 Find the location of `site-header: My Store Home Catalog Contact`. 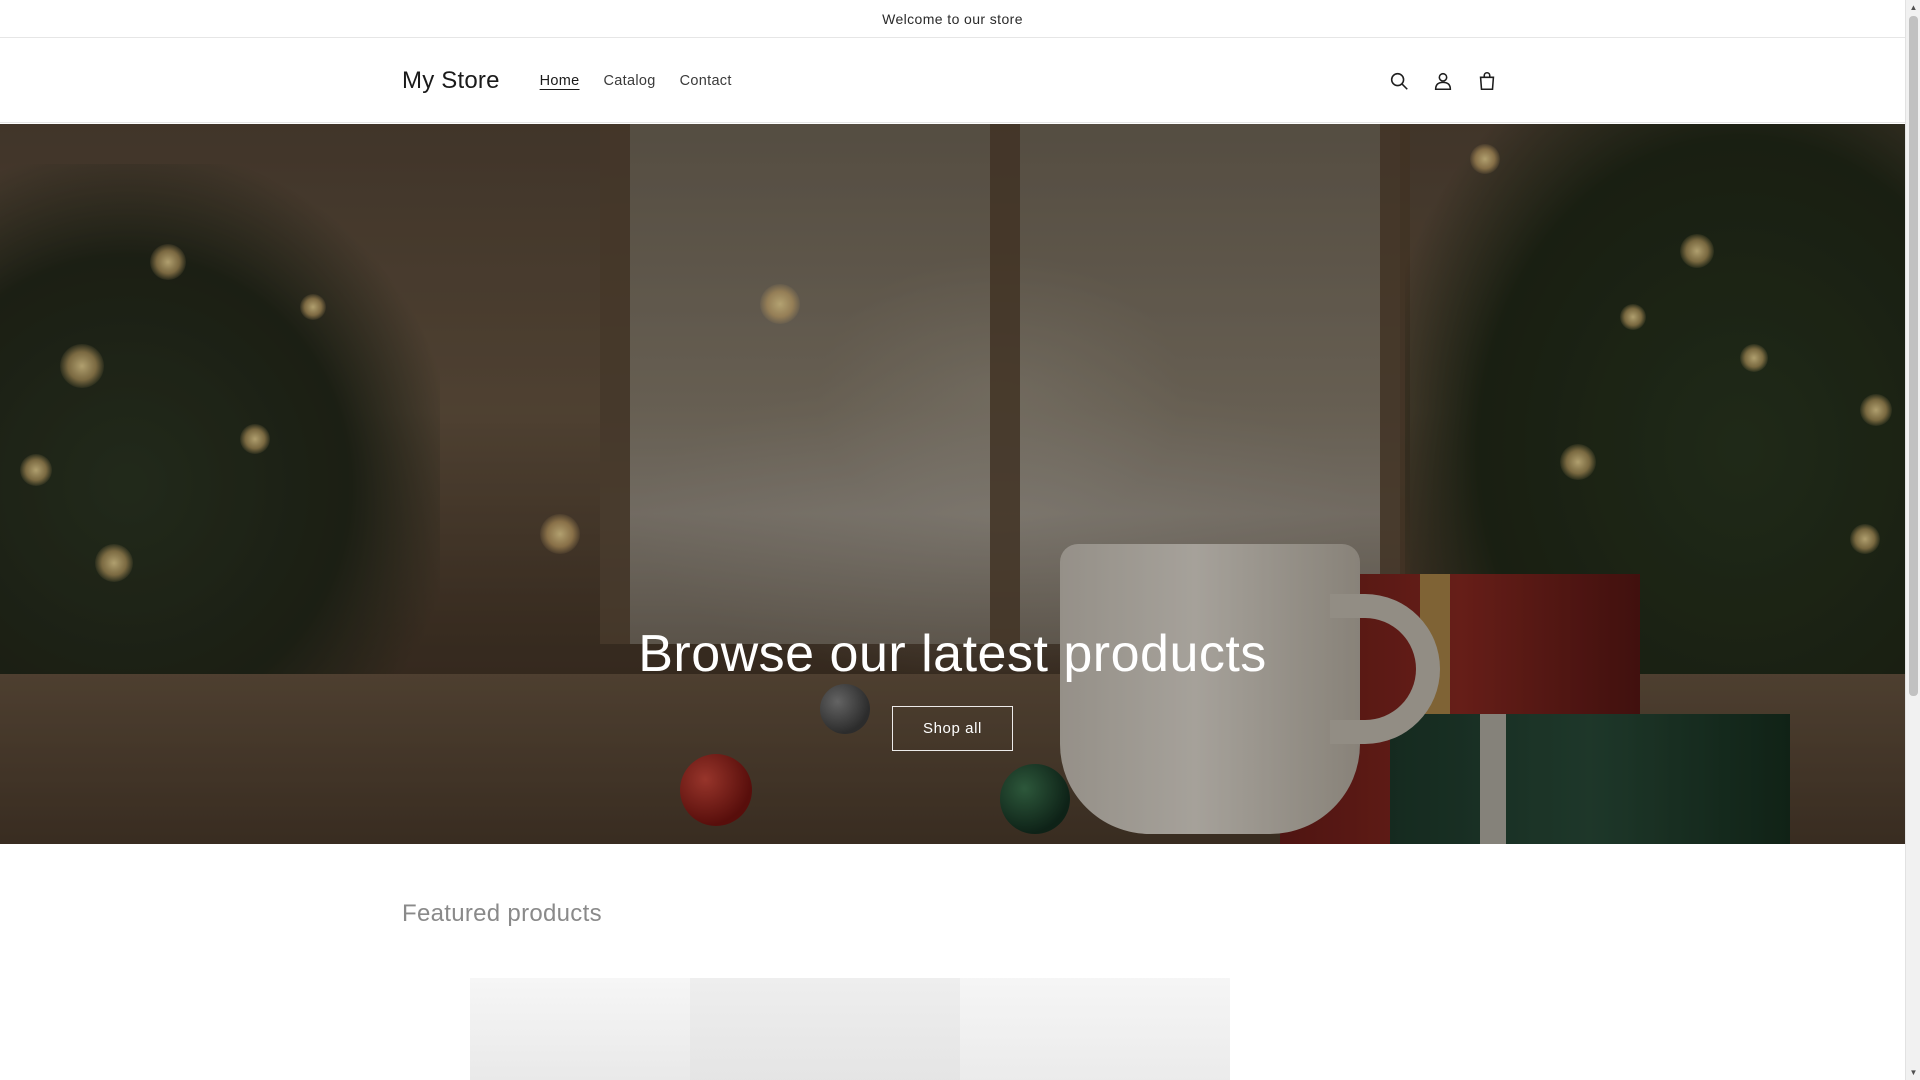

site-header: My Store Home Catalog Contact is located at coordinates (952, 80).